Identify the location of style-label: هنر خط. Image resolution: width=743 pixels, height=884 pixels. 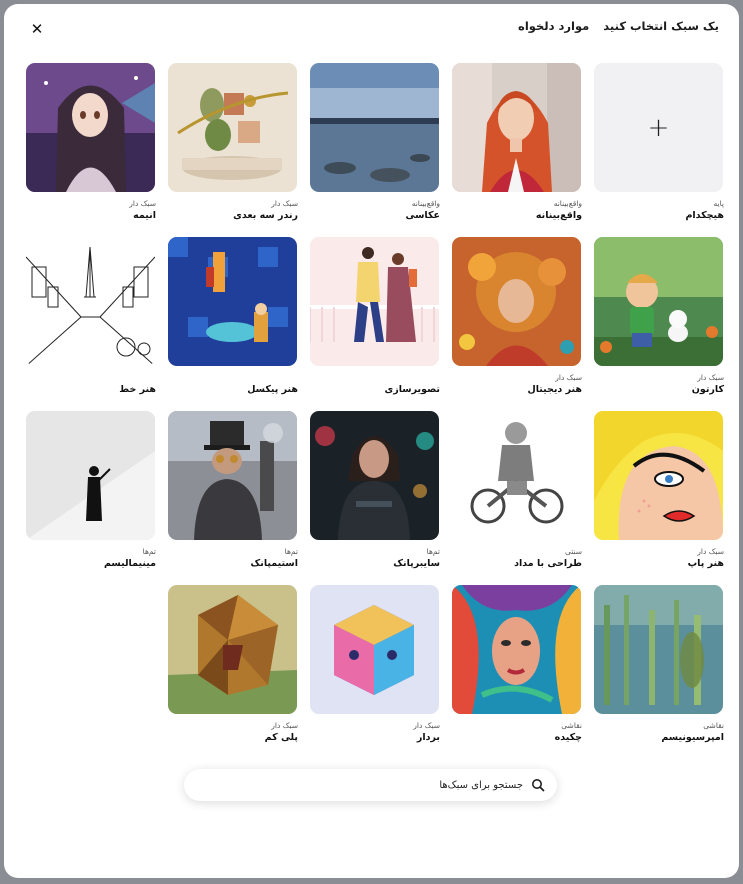
(137, 389).